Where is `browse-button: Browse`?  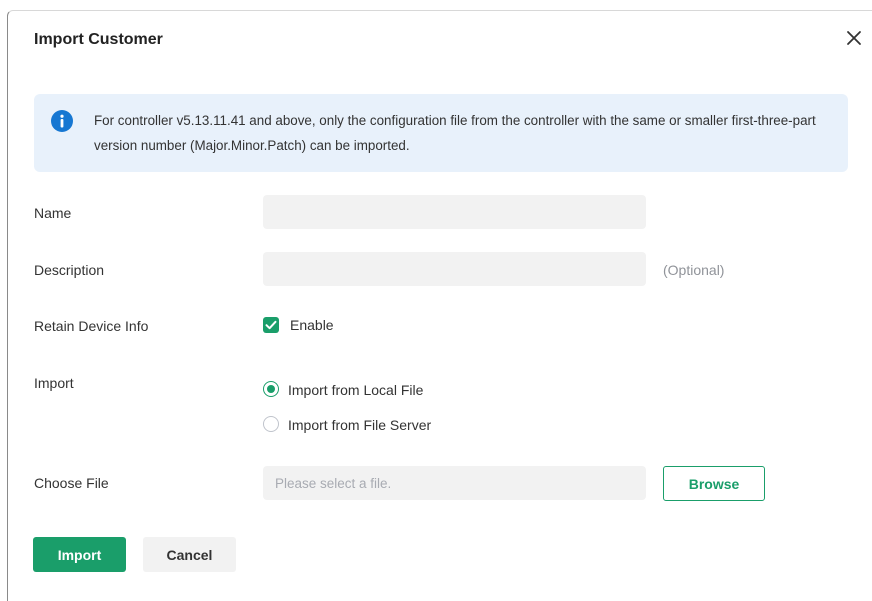 browse-button: Browse is located at coordinates (714, 483).